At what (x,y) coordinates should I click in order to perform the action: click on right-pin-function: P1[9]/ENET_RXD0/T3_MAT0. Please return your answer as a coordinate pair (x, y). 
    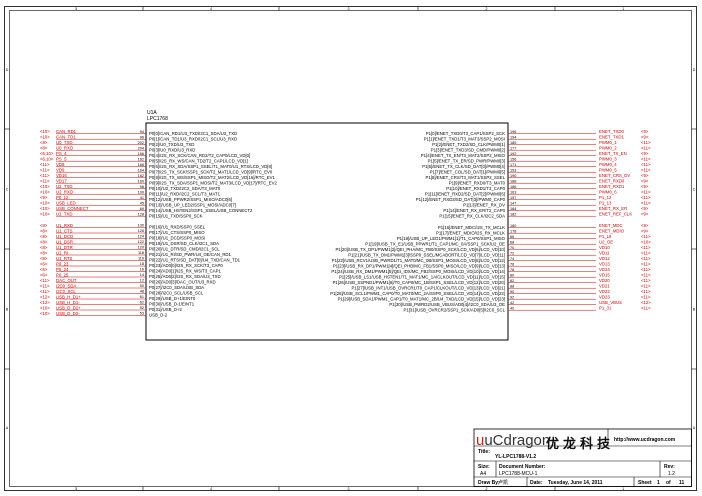
    Looking at the image, I should click on (477, 182).